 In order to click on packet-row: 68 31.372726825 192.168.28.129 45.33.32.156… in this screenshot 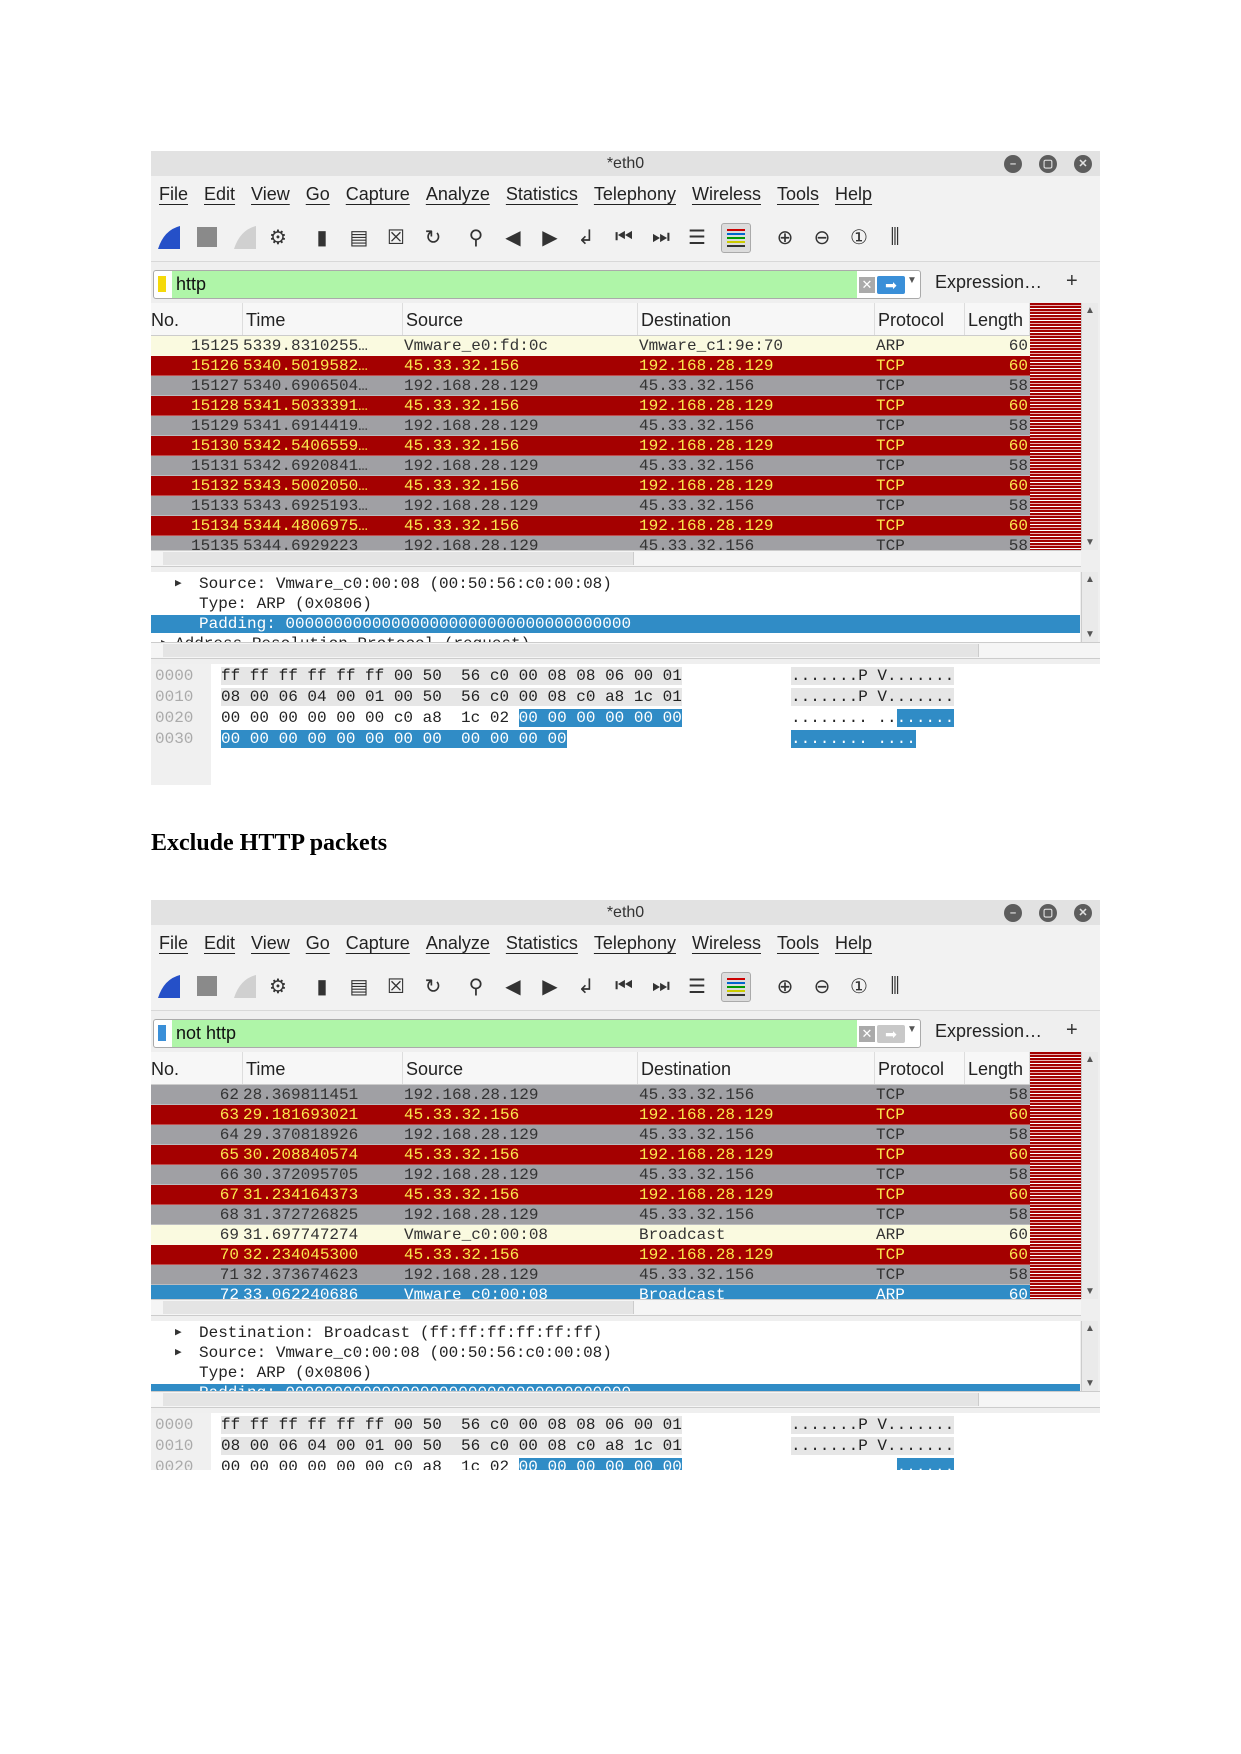, I will do `click(590, 1215)`.